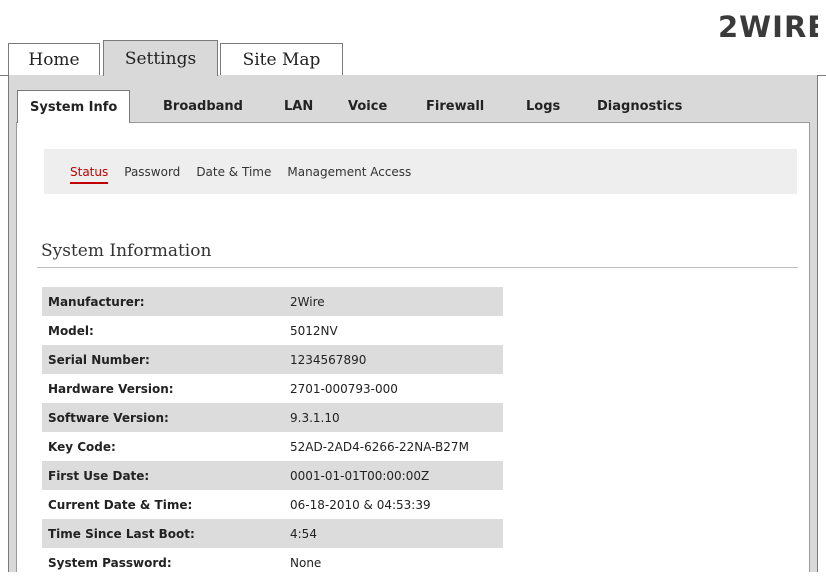 The image size is (826, 577). What do you see at coordinates (71, 330) in the screenshot?
I see `row-label: Model:` at bounding box center [71, 330].